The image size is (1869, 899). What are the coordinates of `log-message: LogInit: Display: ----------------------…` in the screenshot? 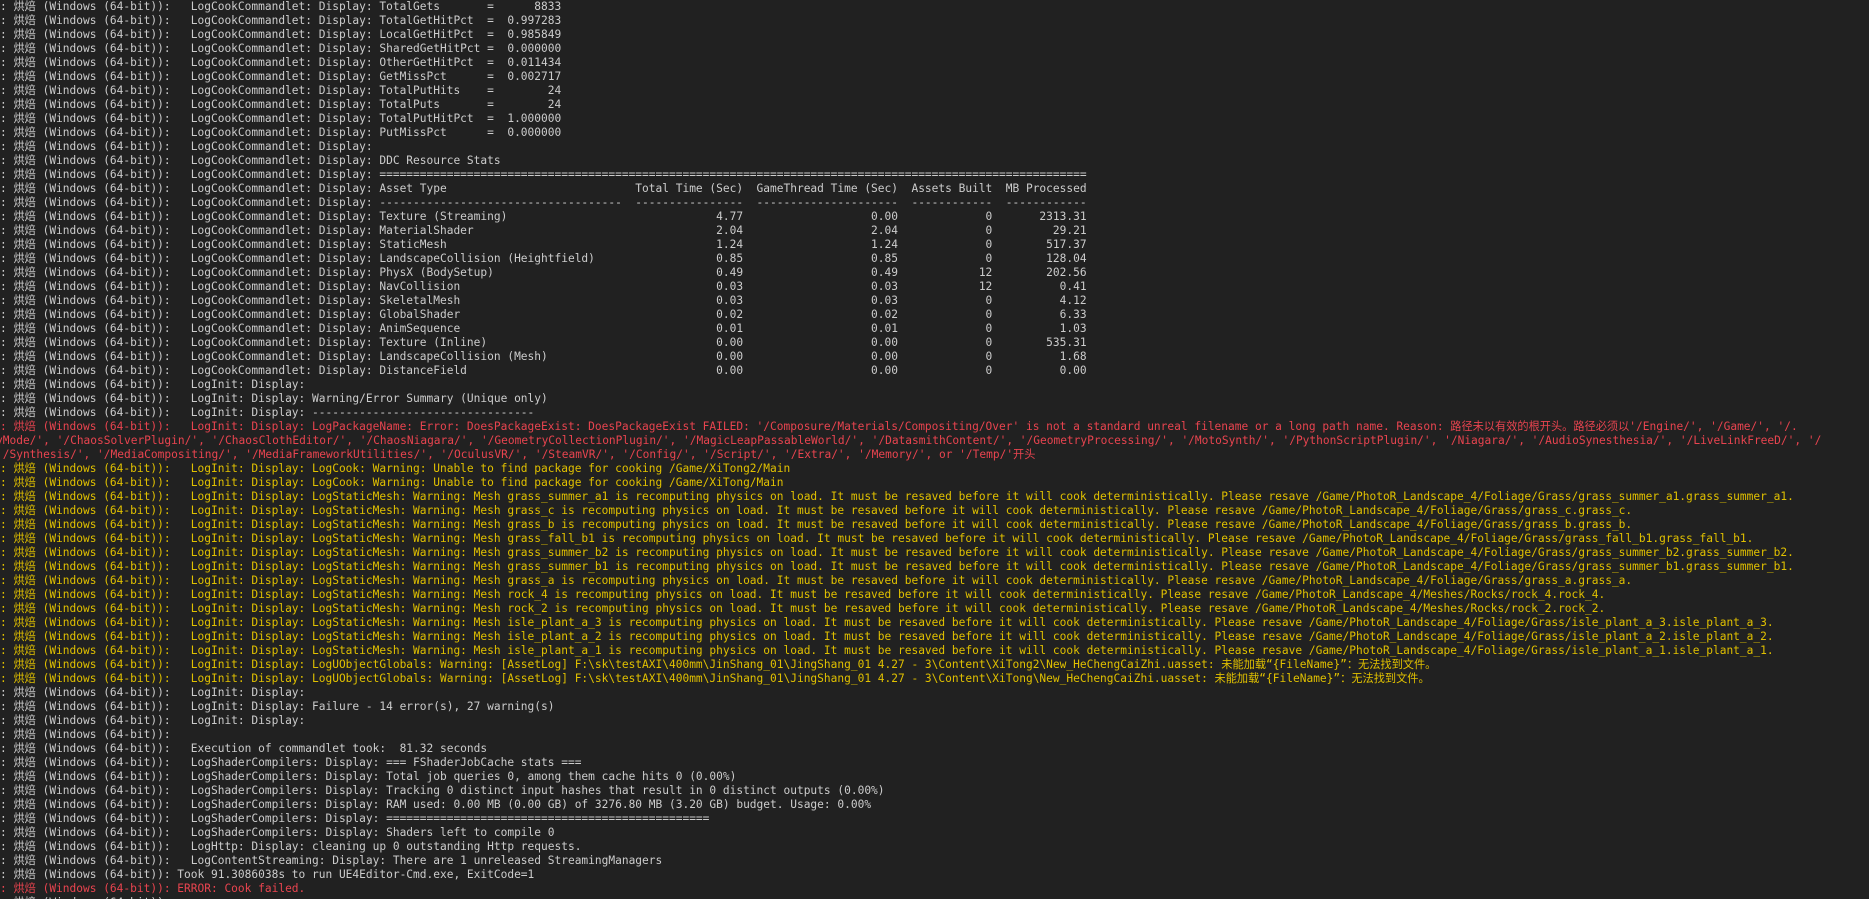 It's located at (352, 412).